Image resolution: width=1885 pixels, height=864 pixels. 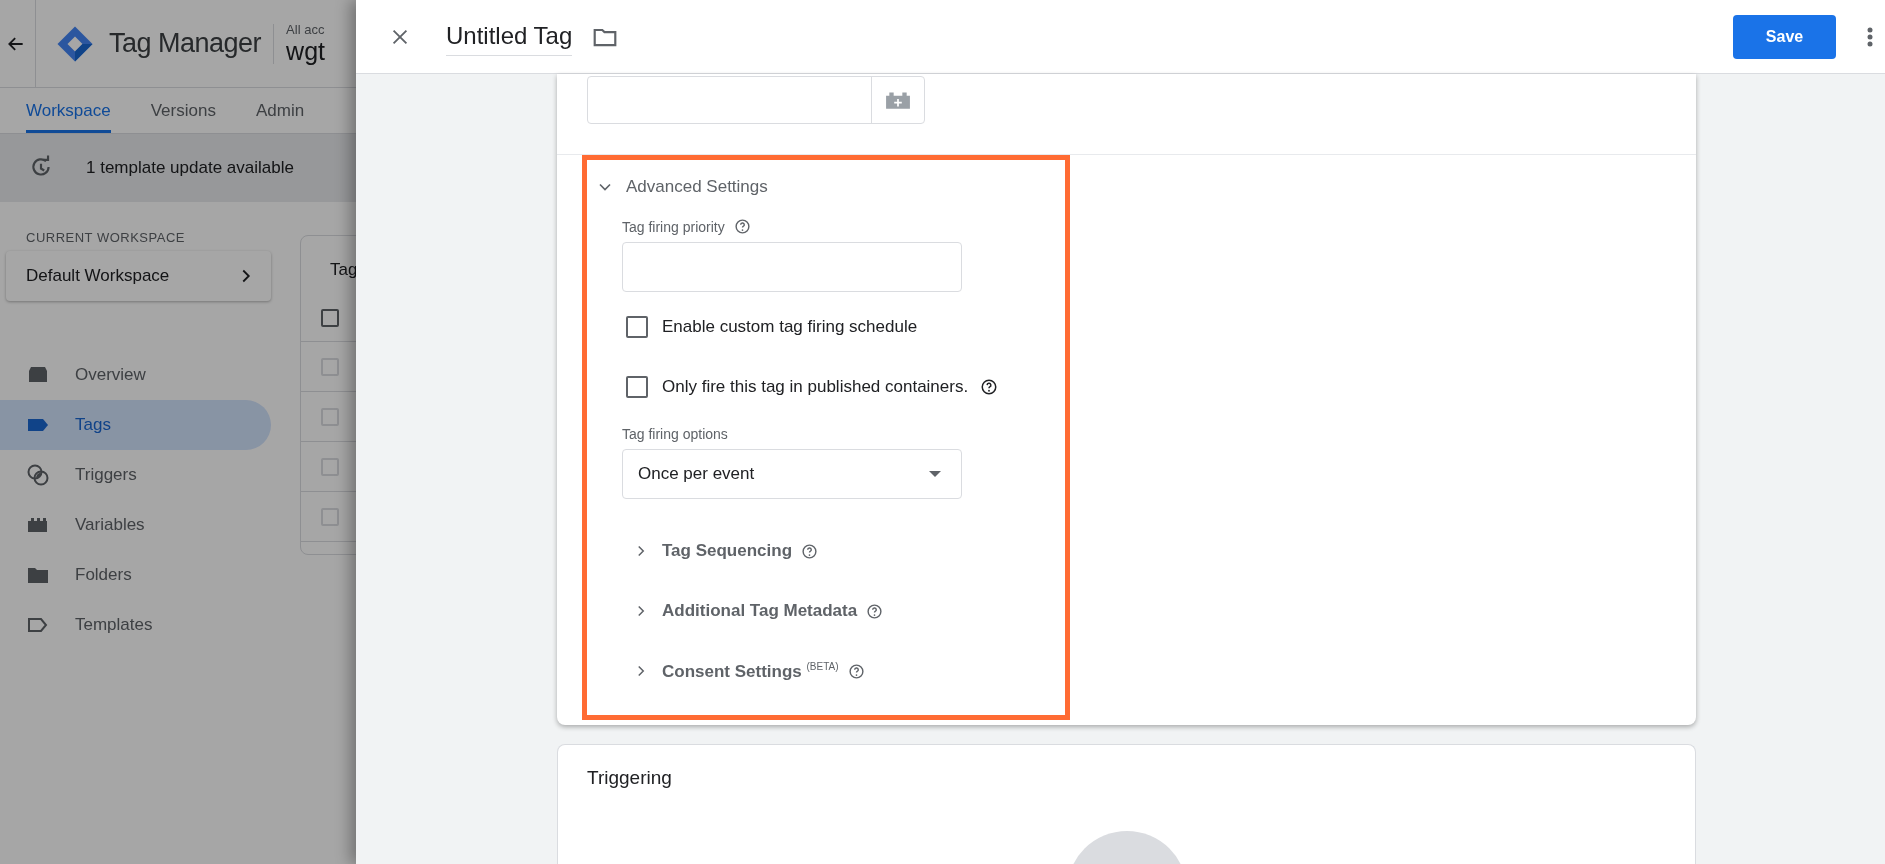 I want to click on sidebar-item: Triggers, so click(x=135, y=475).